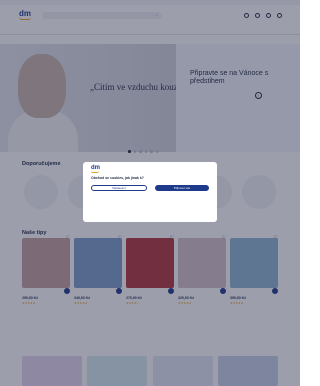  What do you see at coordinates (95, 169) in the screenshot?
I see `dm-logo: dm` at bounding box center [95, 169].